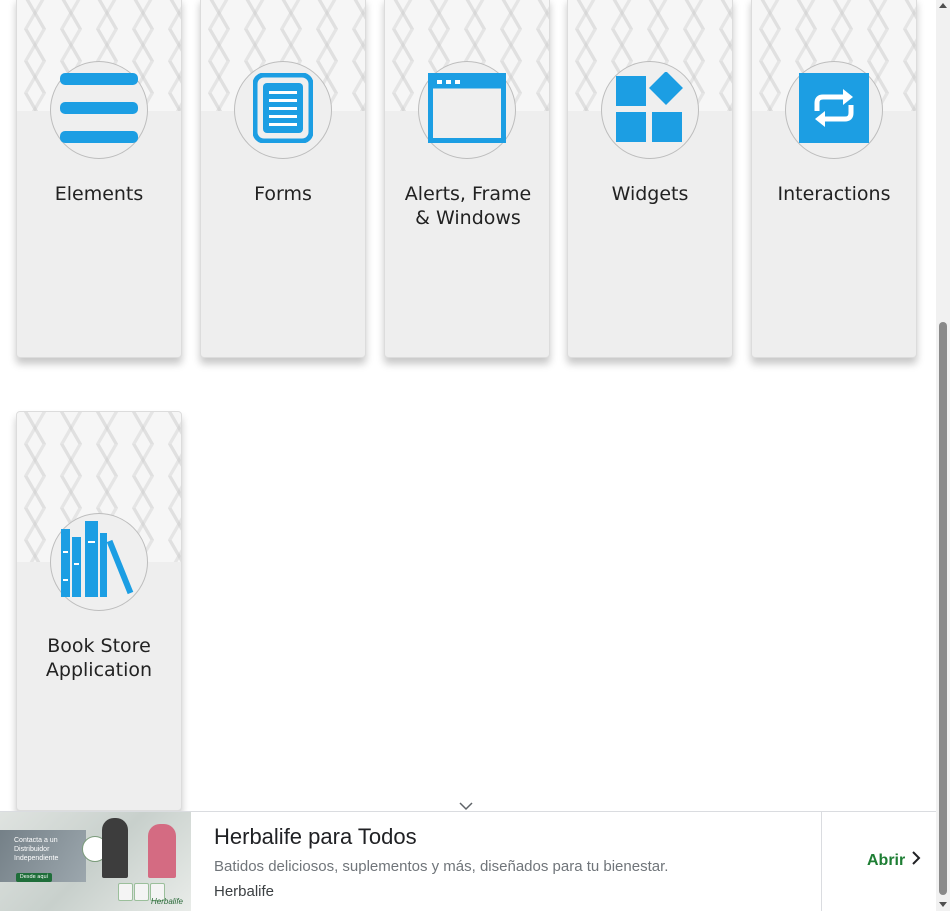  I want to click on vertical-scrollbar, so click(943, 455).